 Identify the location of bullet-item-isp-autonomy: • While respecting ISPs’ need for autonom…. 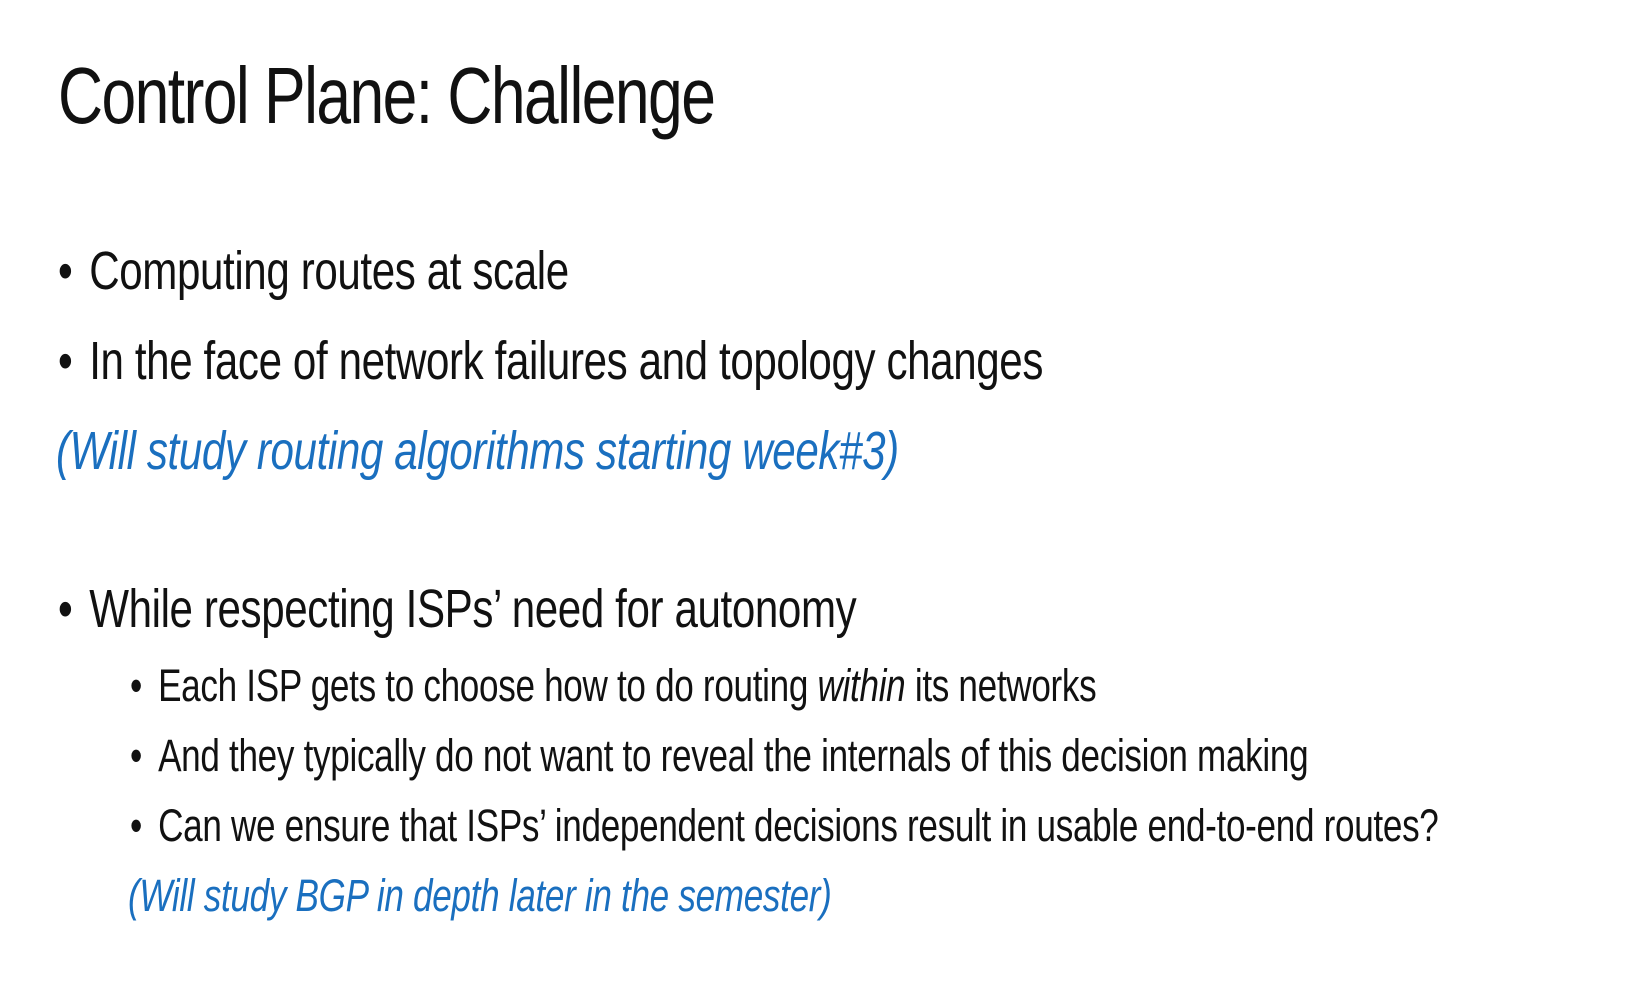
(457, 609).